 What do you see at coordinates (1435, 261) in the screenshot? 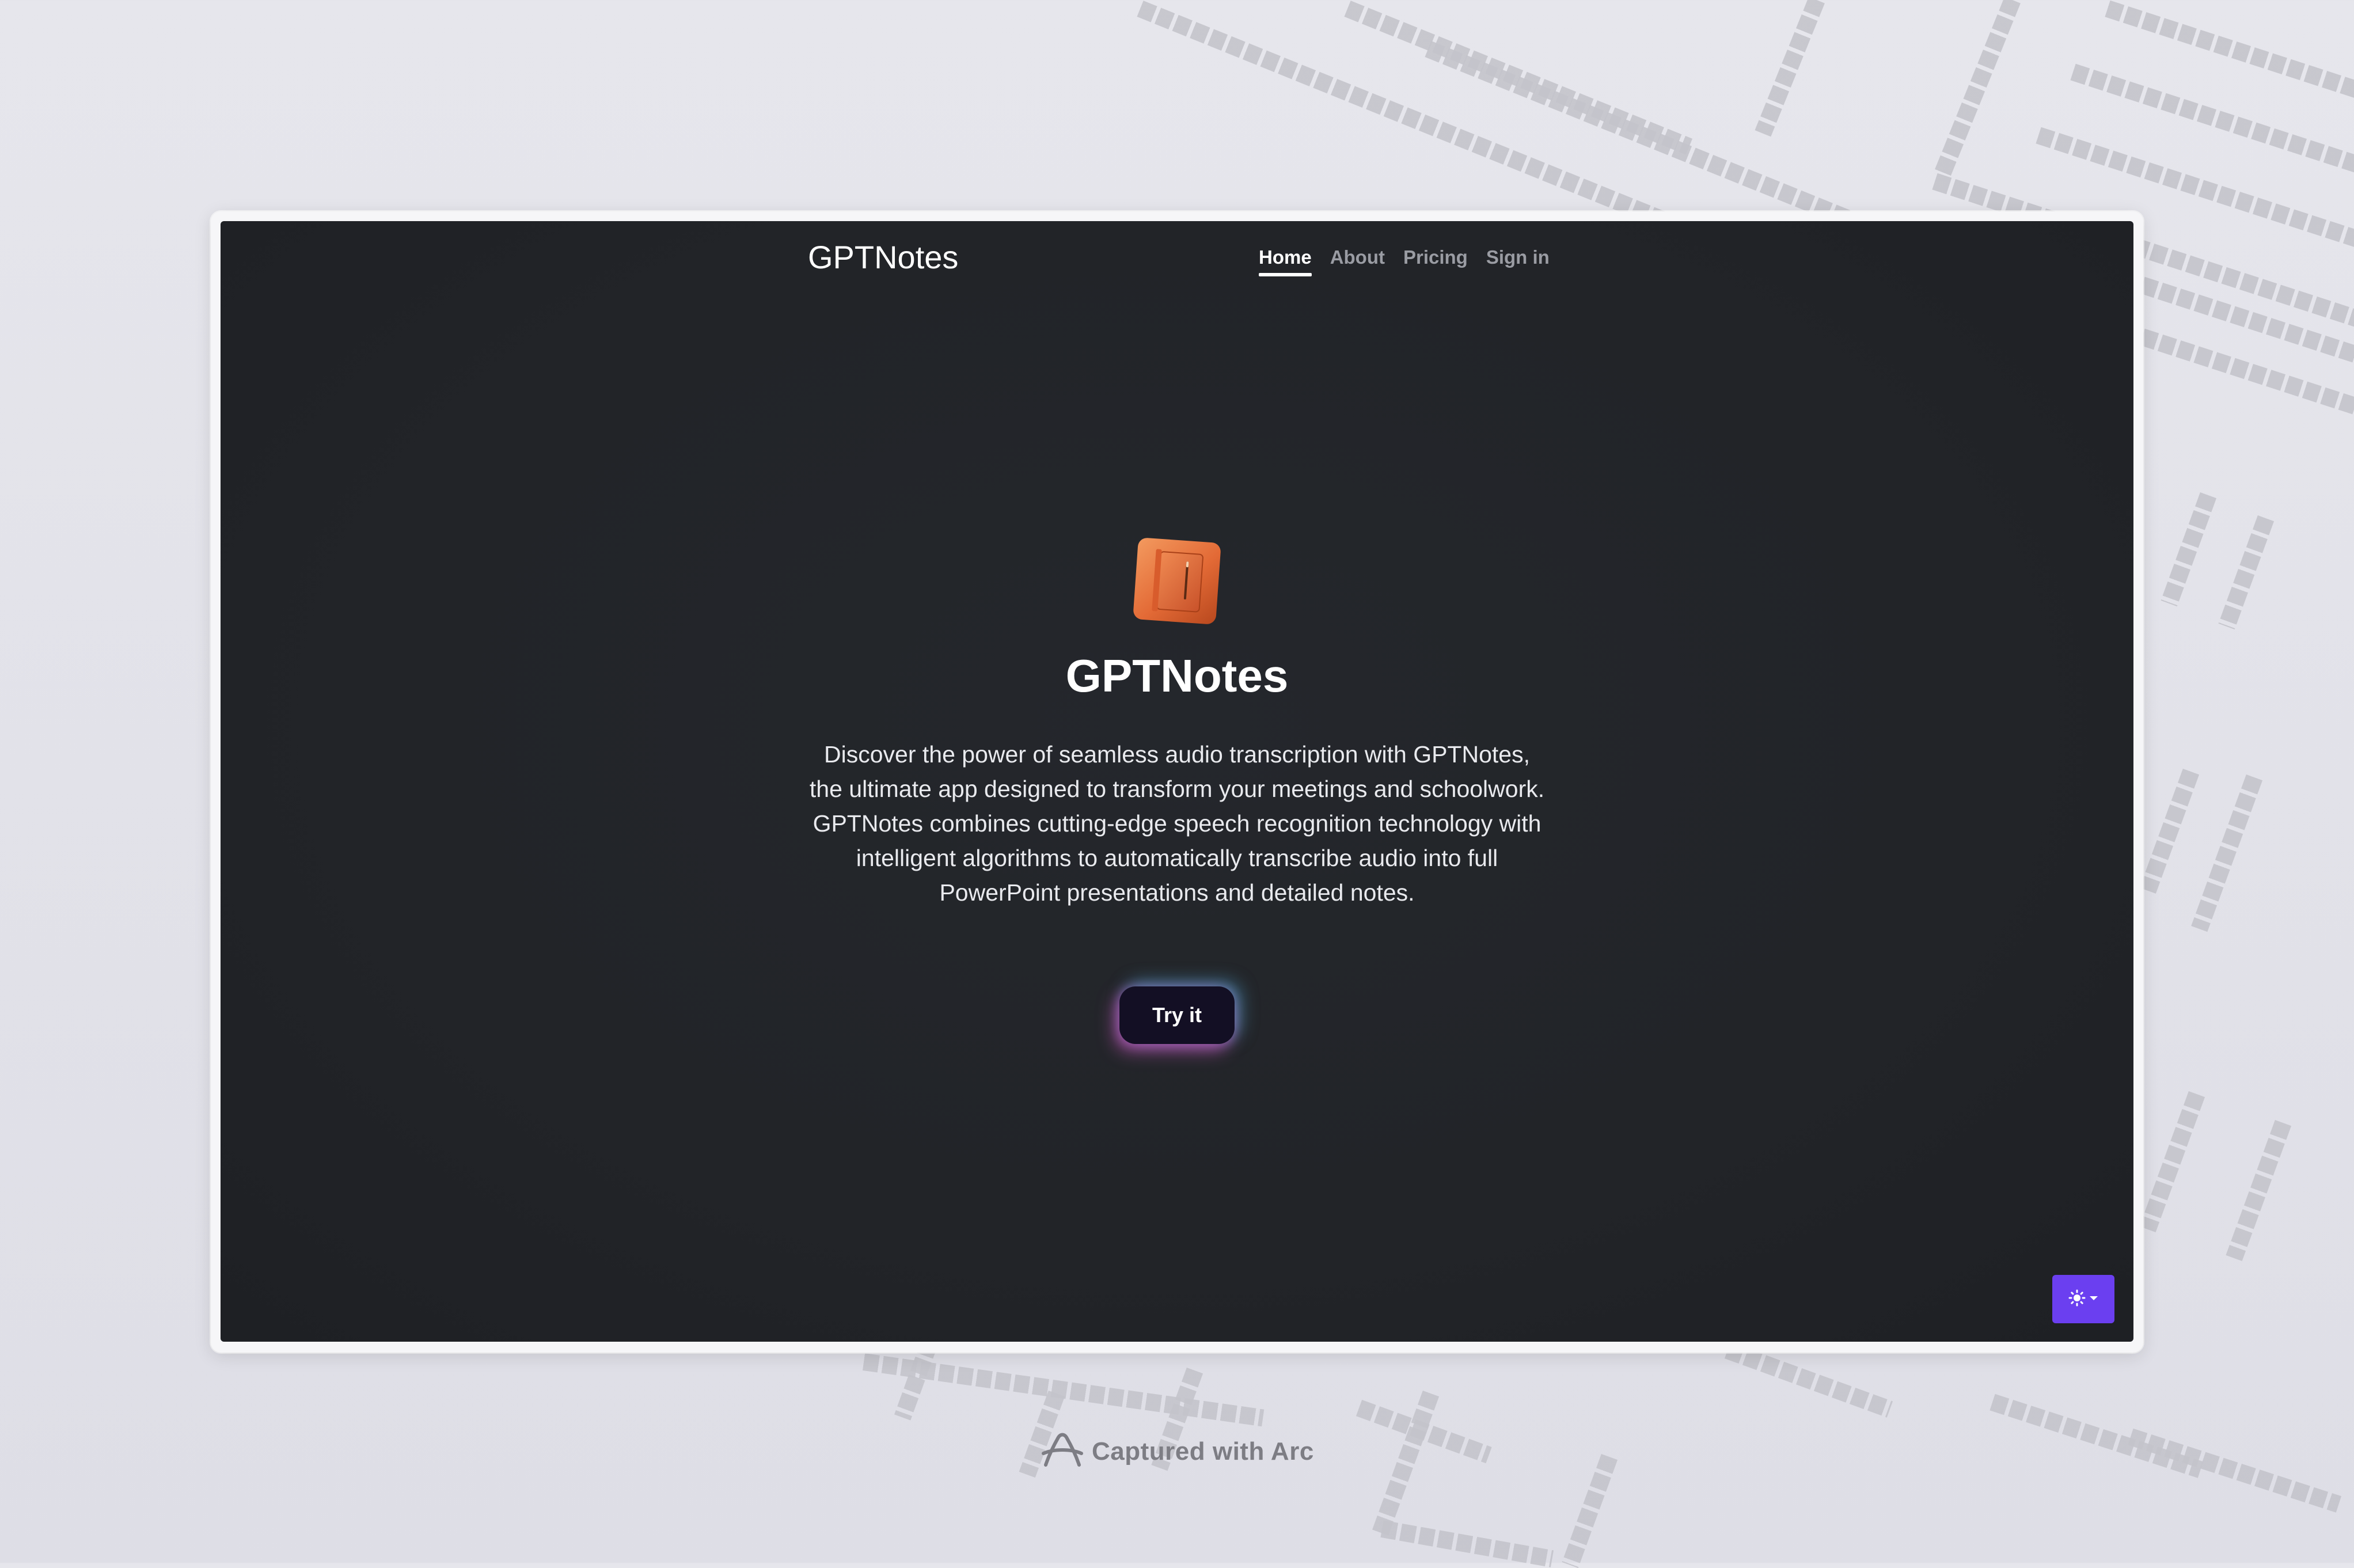
I see `nav-link-pricing: Pricing` at bounding box center [1435, 261].